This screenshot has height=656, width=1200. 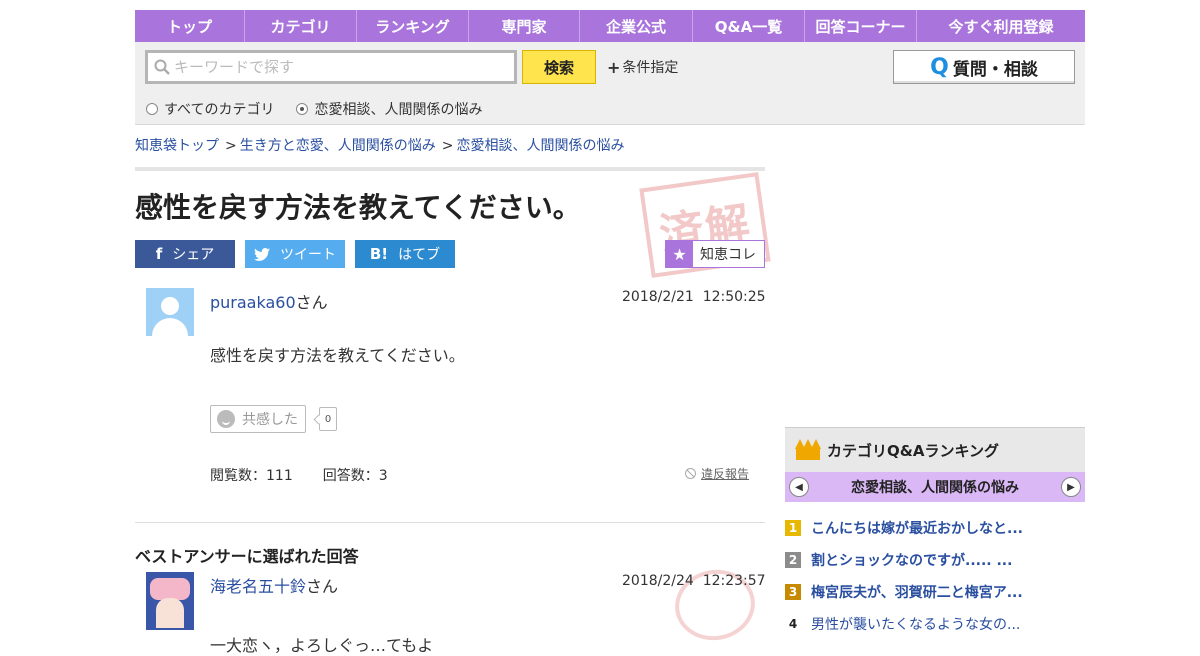 I want to click on twitter-share-label: ツイート, so click(x=308, y=255).